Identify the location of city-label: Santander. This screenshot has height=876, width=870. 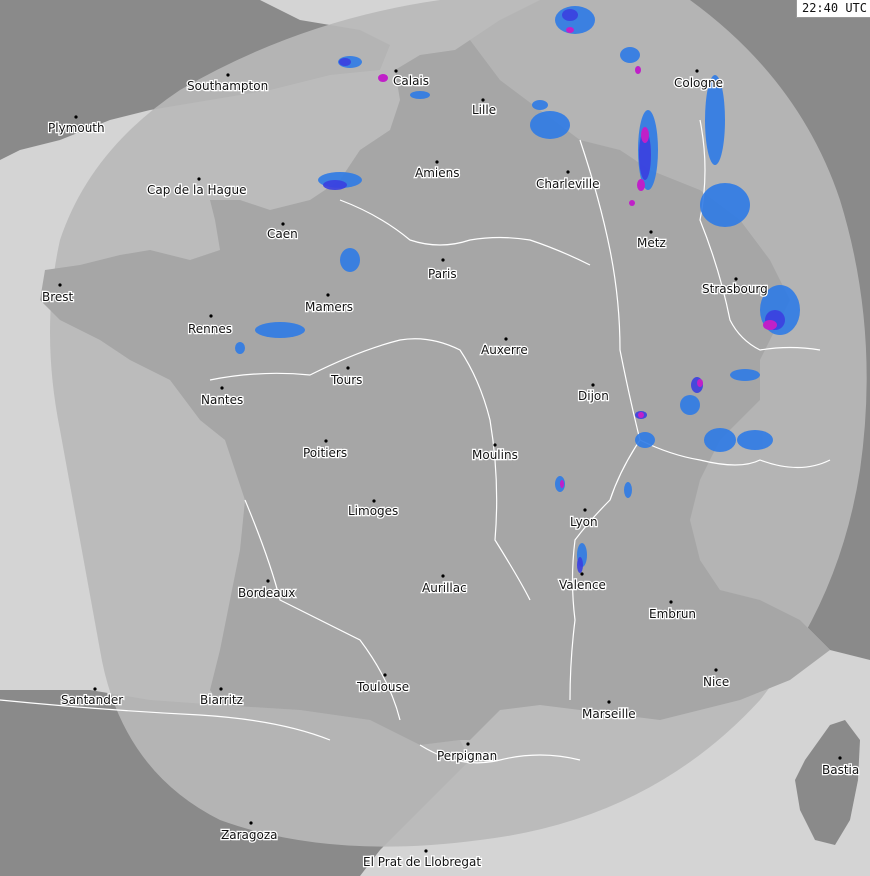
(92, 700).